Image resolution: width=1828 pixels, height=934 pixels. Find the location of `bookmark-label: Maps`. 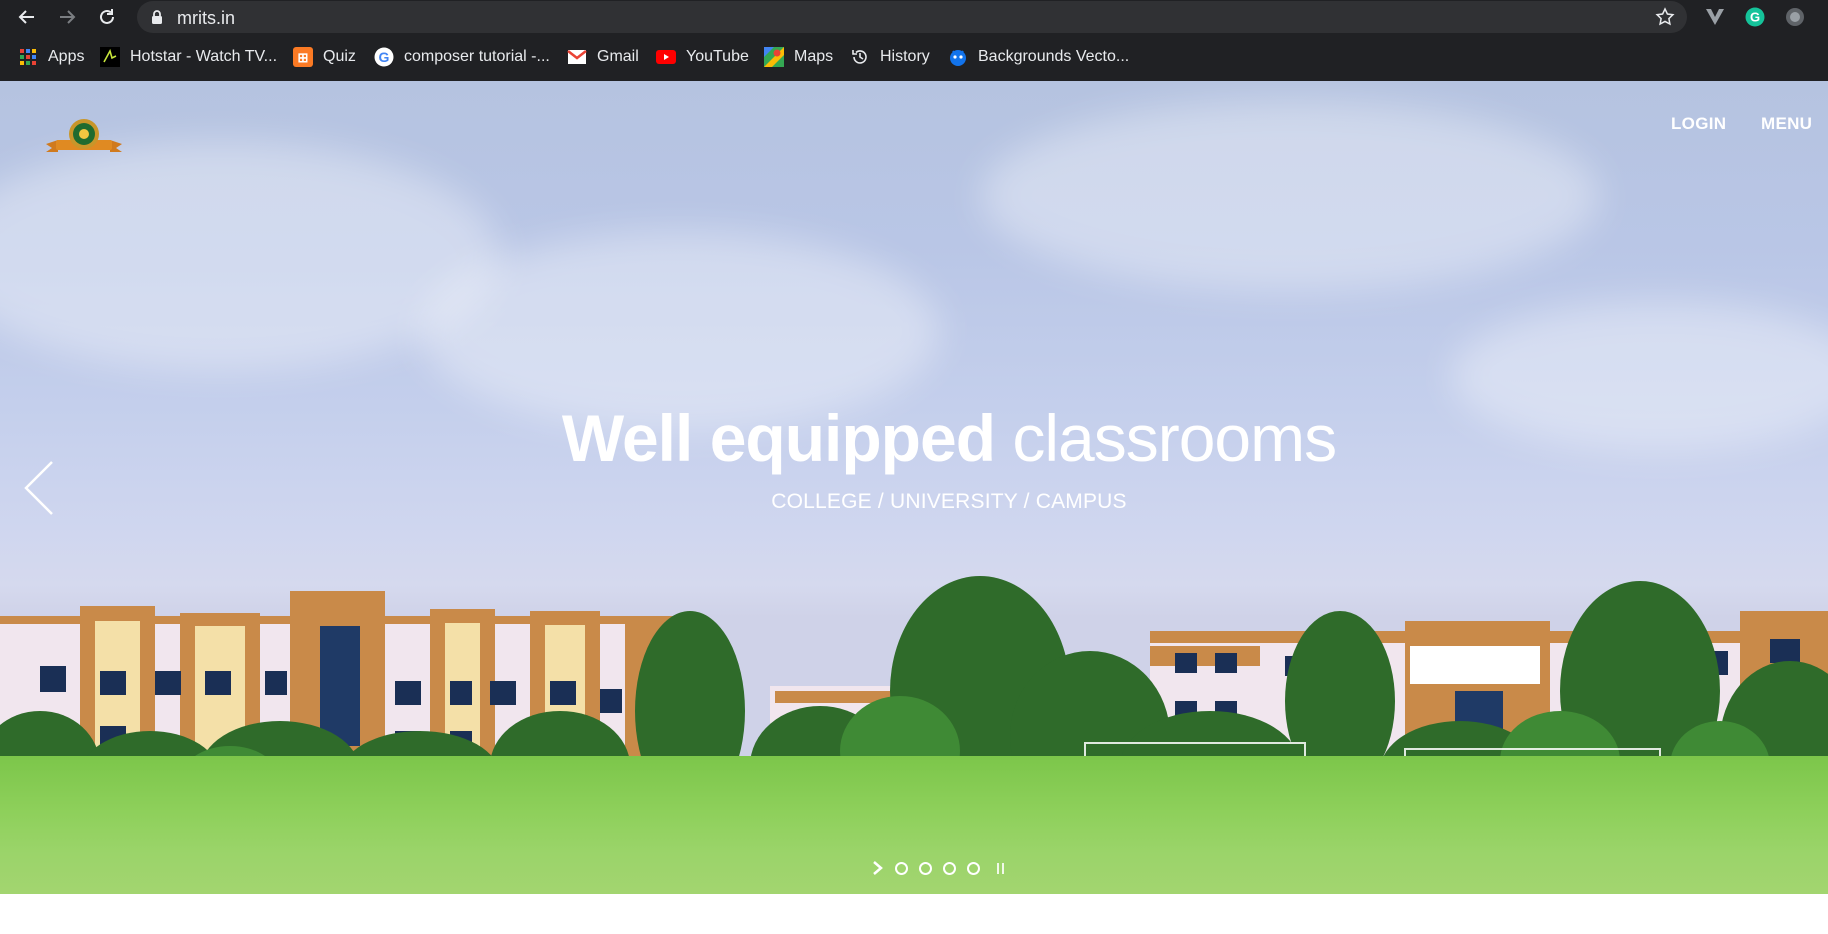

bookmark-label: Maps is located at coordinates (814, 56).